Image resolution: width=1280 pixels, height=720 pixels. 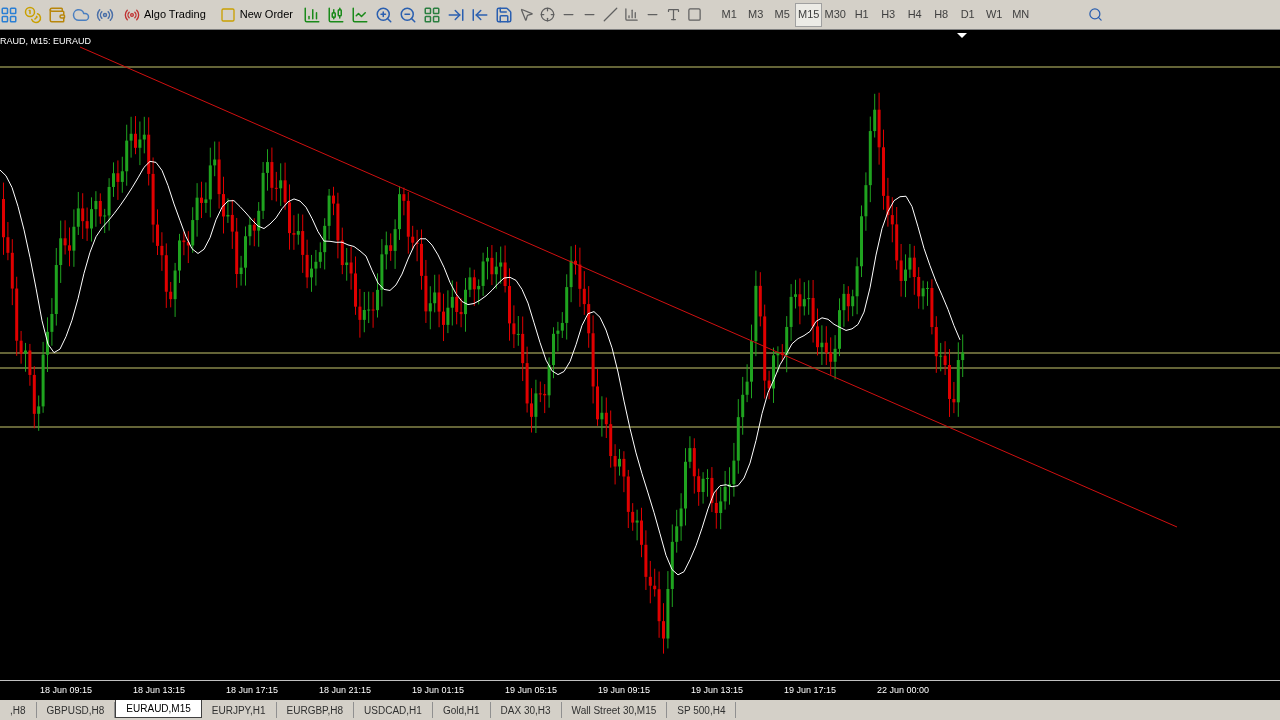 I want to click on new-order-button: New Order, so click(x=256, y=14).